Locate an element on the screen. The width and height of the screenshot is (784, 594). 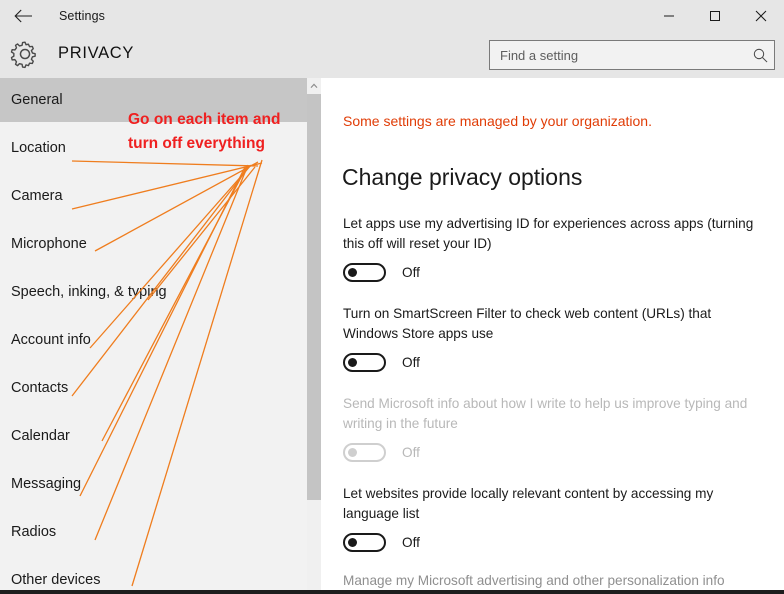
maximize-button is located at coordinates (715, 16).